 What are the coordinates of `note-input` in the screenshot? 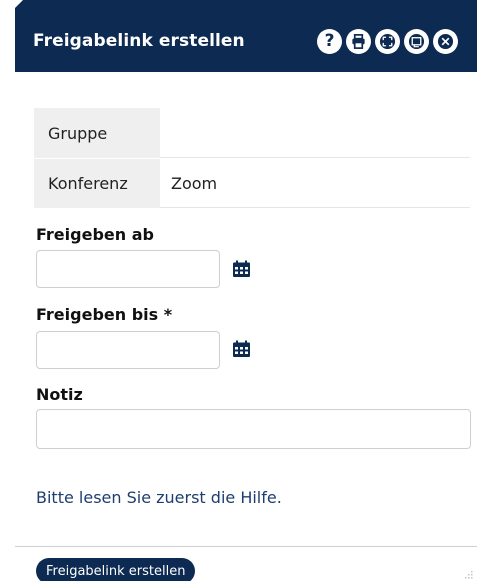 It's located at (253, 429).